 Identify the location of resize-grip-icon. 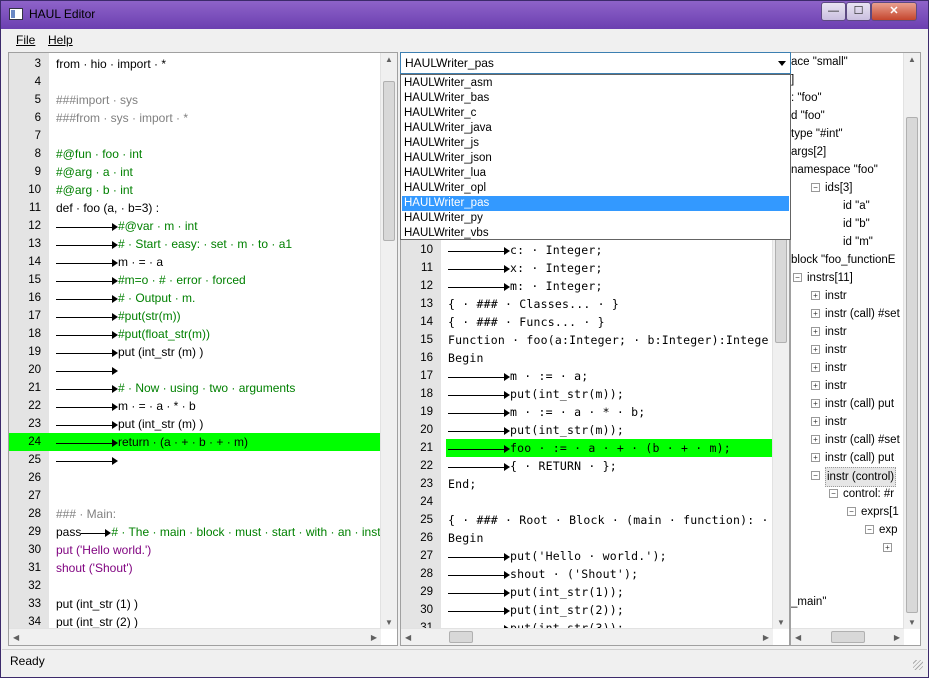
(918, 665).